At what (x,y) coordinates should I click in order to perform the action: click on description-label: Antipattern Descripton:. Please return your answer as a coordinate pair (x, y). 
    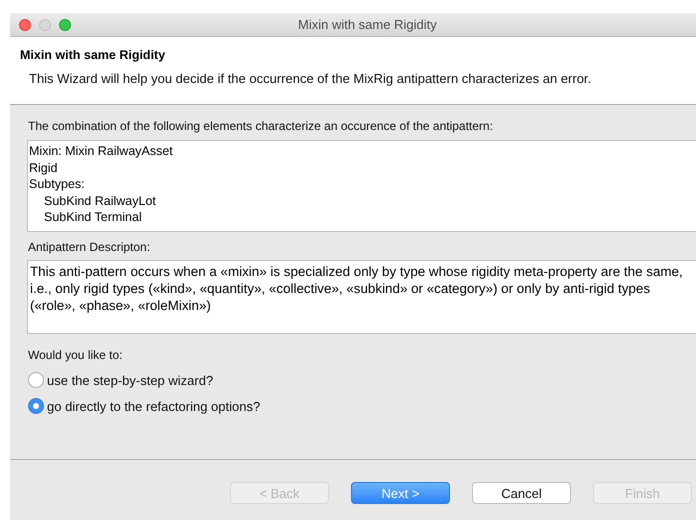
    Looking at the image, I should click on (89, 247).